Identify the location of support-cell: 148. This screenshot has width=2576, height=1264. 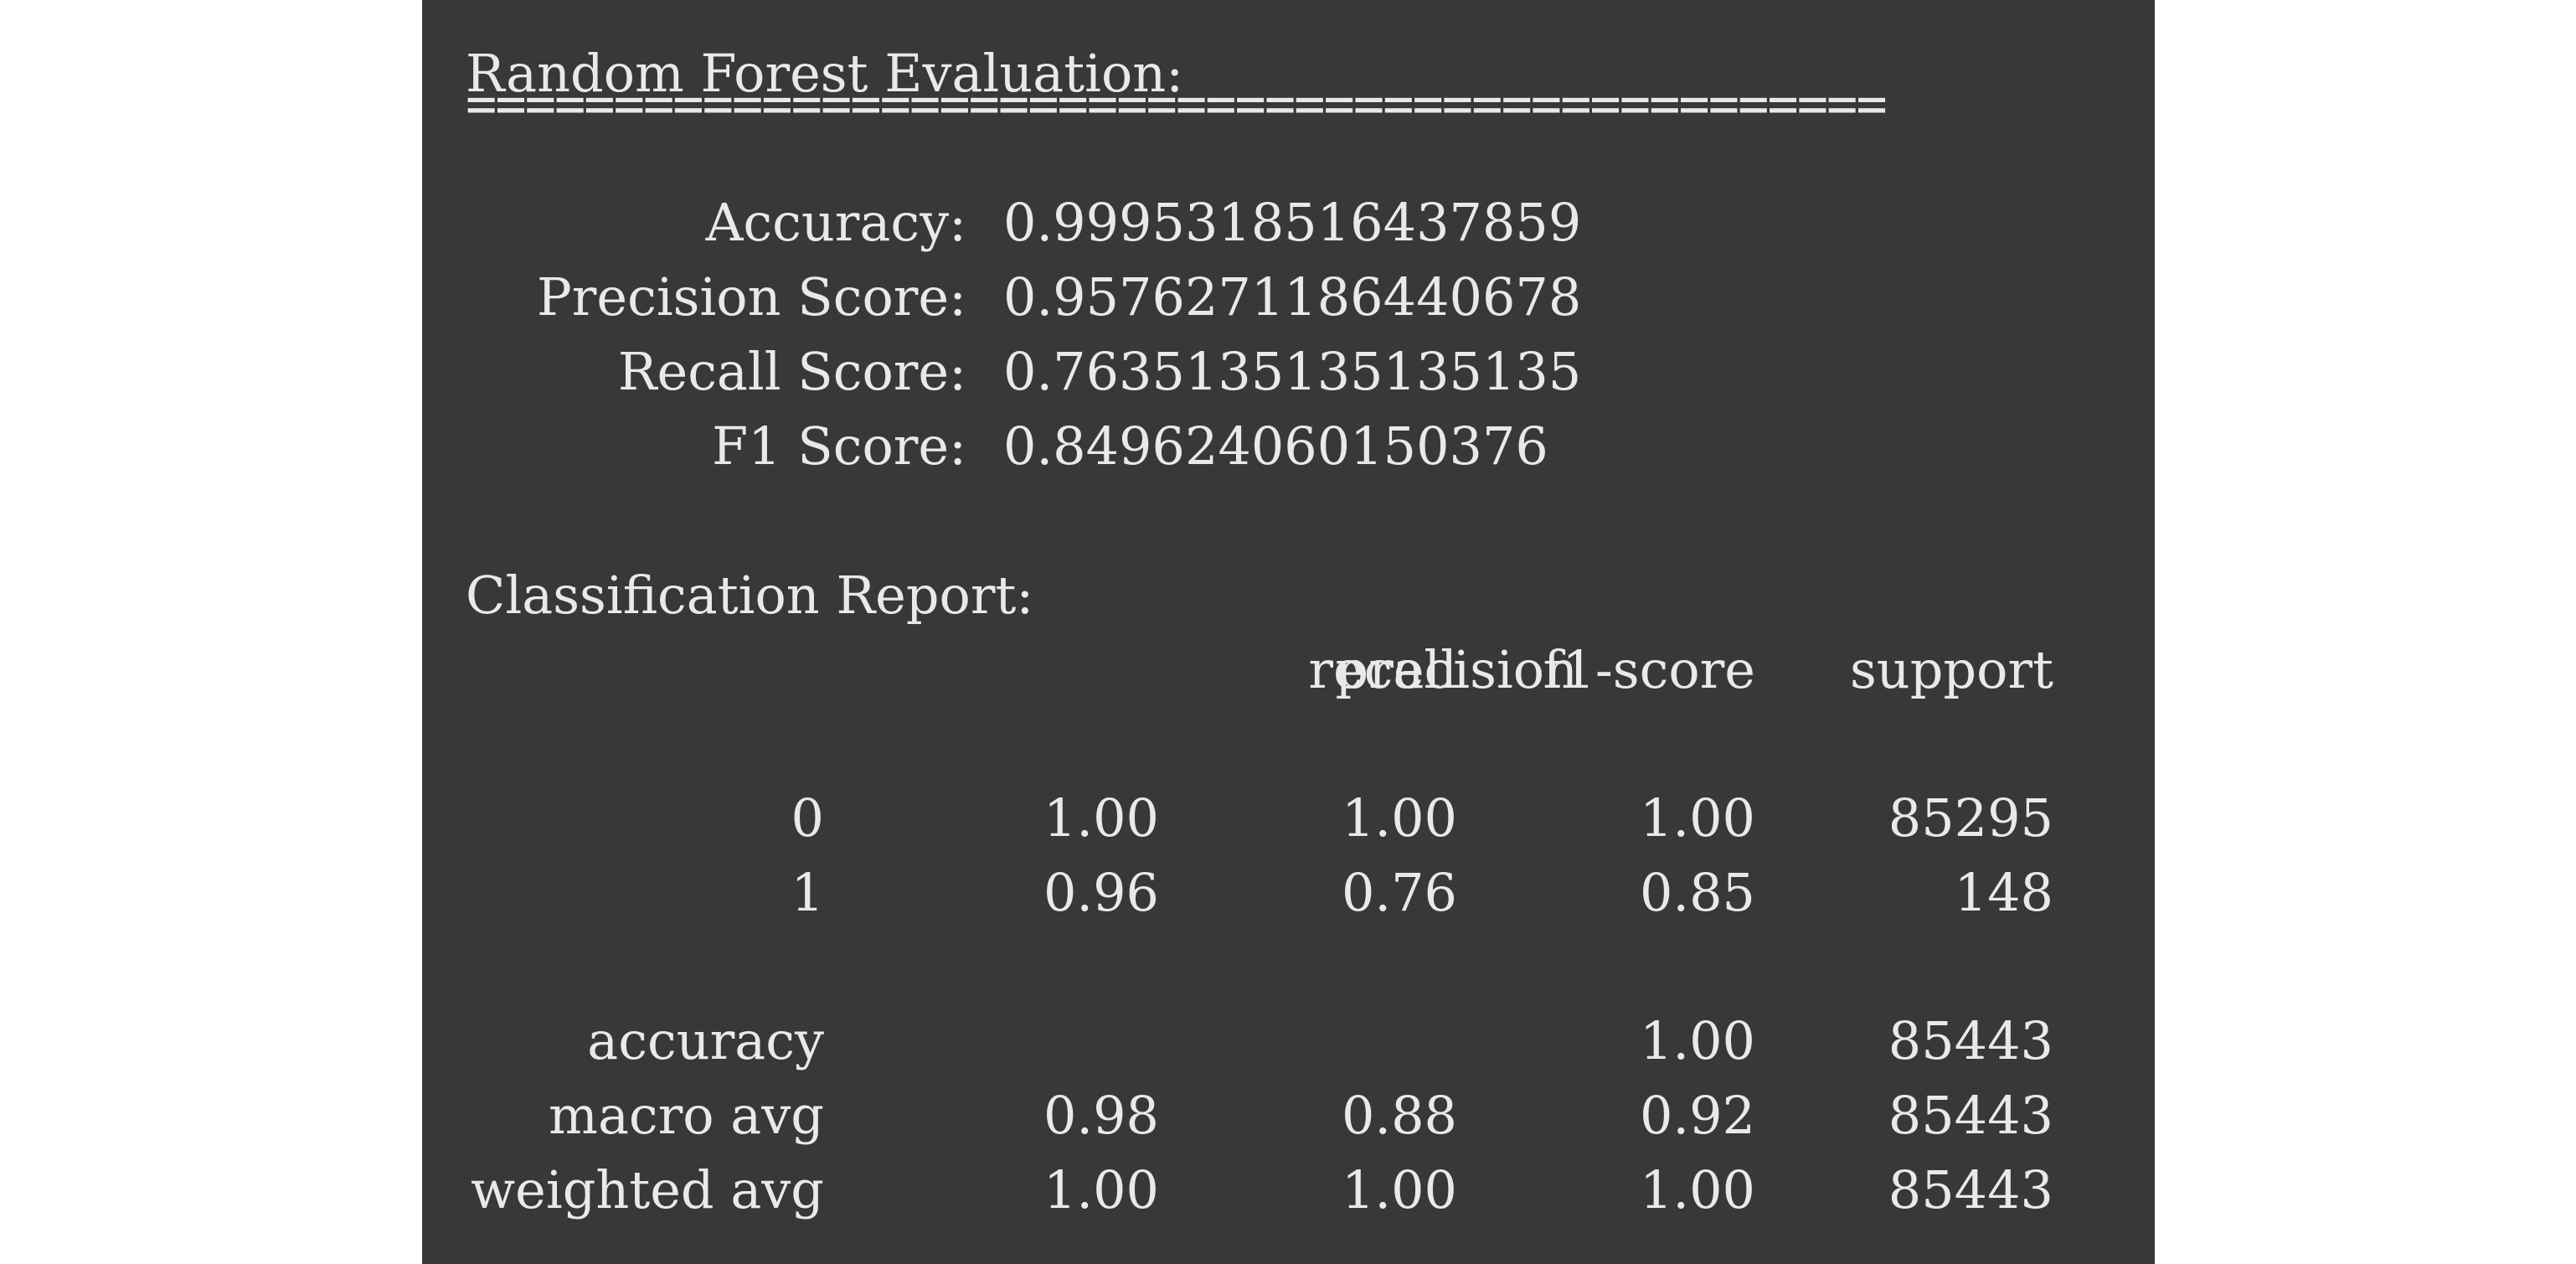
(2003, 892).